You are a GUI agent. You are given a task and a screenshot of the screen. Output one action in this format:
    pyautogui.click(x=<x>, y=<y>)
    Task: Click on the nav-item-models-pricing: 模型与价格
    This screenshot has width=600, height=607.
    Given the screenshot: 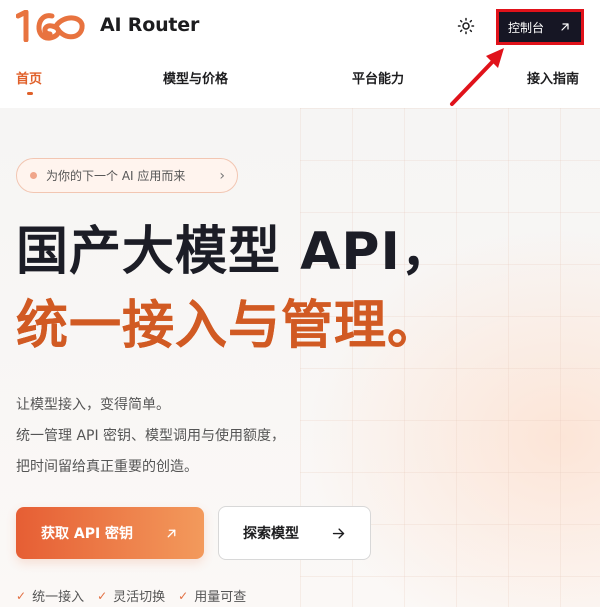 What is the action you would take?
    pyautogui.click(x=195, y=77)
    